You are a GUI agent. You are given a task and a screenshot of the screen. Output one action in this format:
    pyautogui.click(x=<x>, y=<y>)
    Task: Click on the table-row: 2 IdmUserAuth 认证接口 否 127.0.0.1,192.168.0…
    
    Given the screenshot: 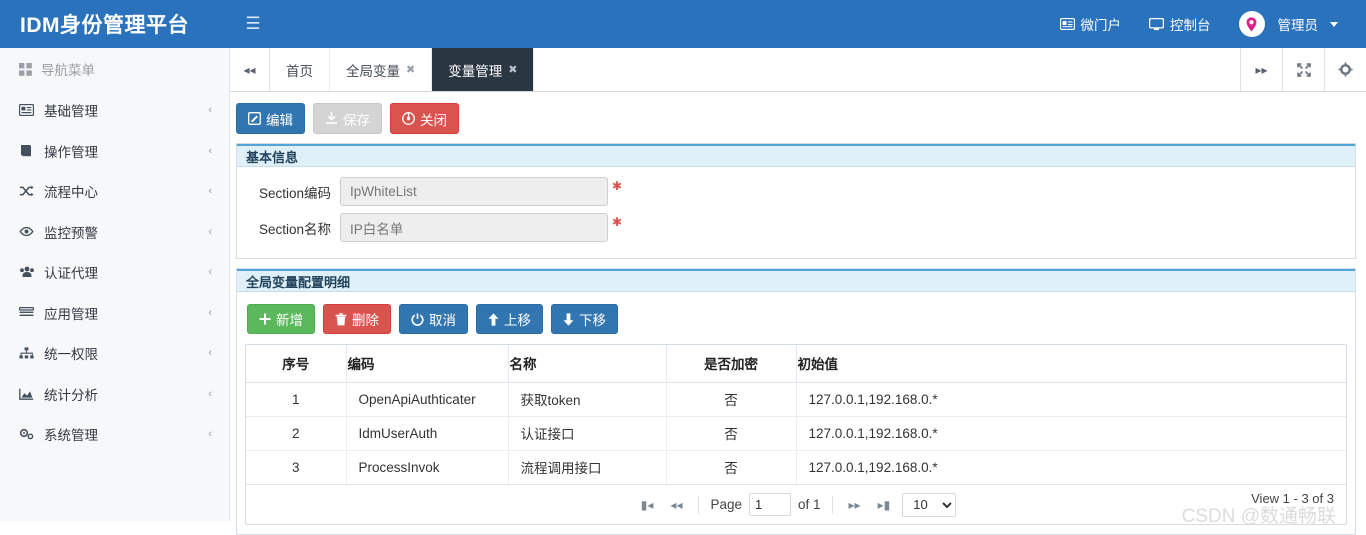 What is the action you would take?
    pyautogui.click(x=796, y=433)
    